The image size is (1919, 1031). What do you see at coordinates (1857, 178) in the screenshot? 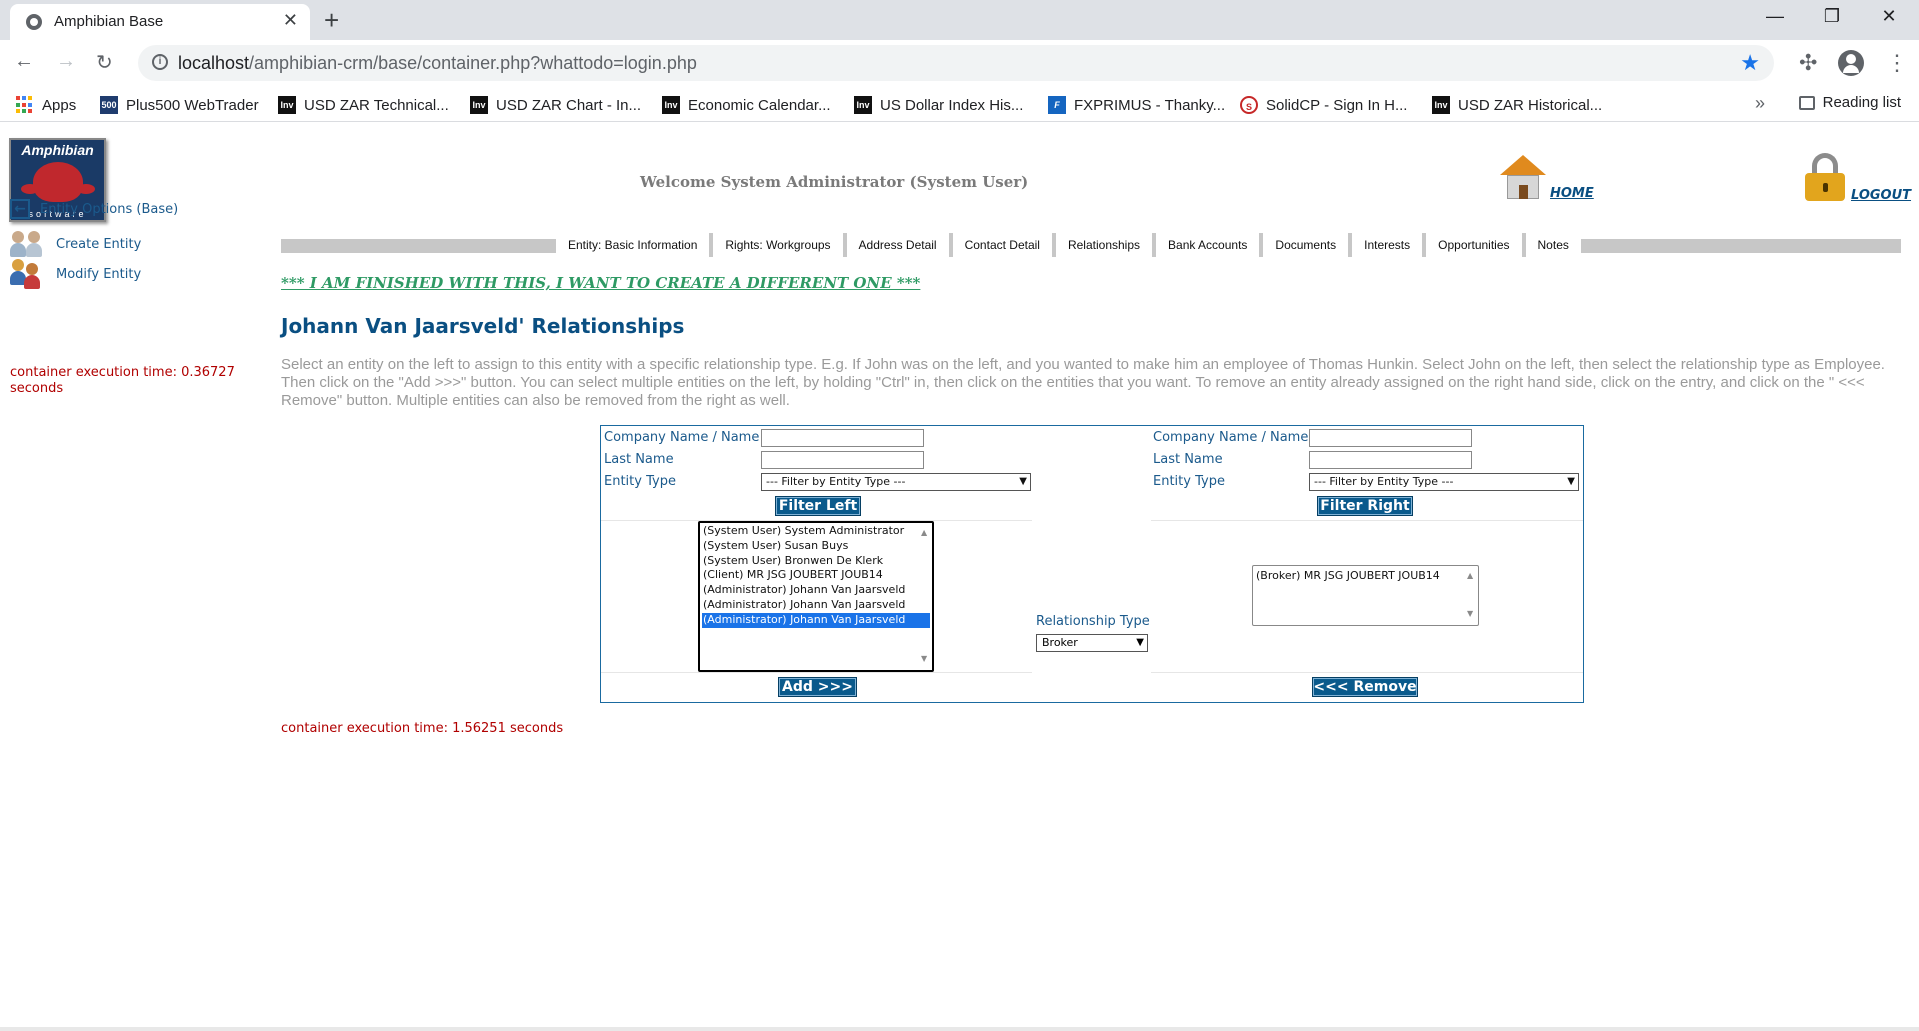
I see `logout-button: LOGOUT` at bounding box center [1857, 178].